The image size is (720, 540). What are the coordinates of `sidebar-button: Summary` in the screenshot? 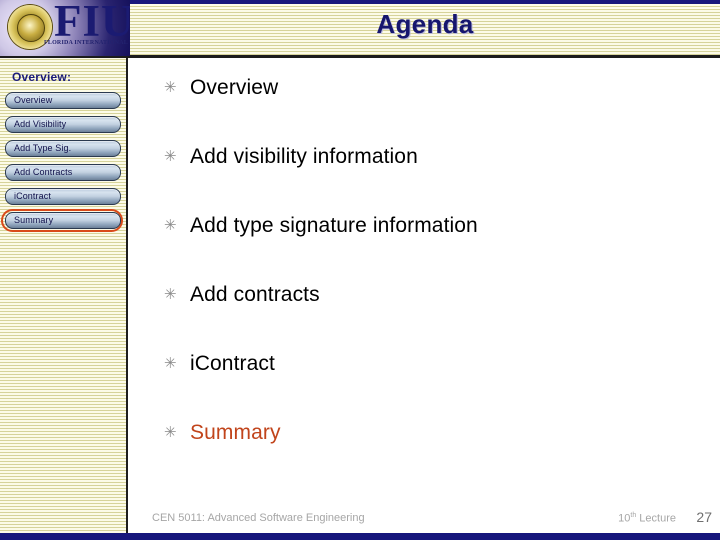 It's located at (63, 220).